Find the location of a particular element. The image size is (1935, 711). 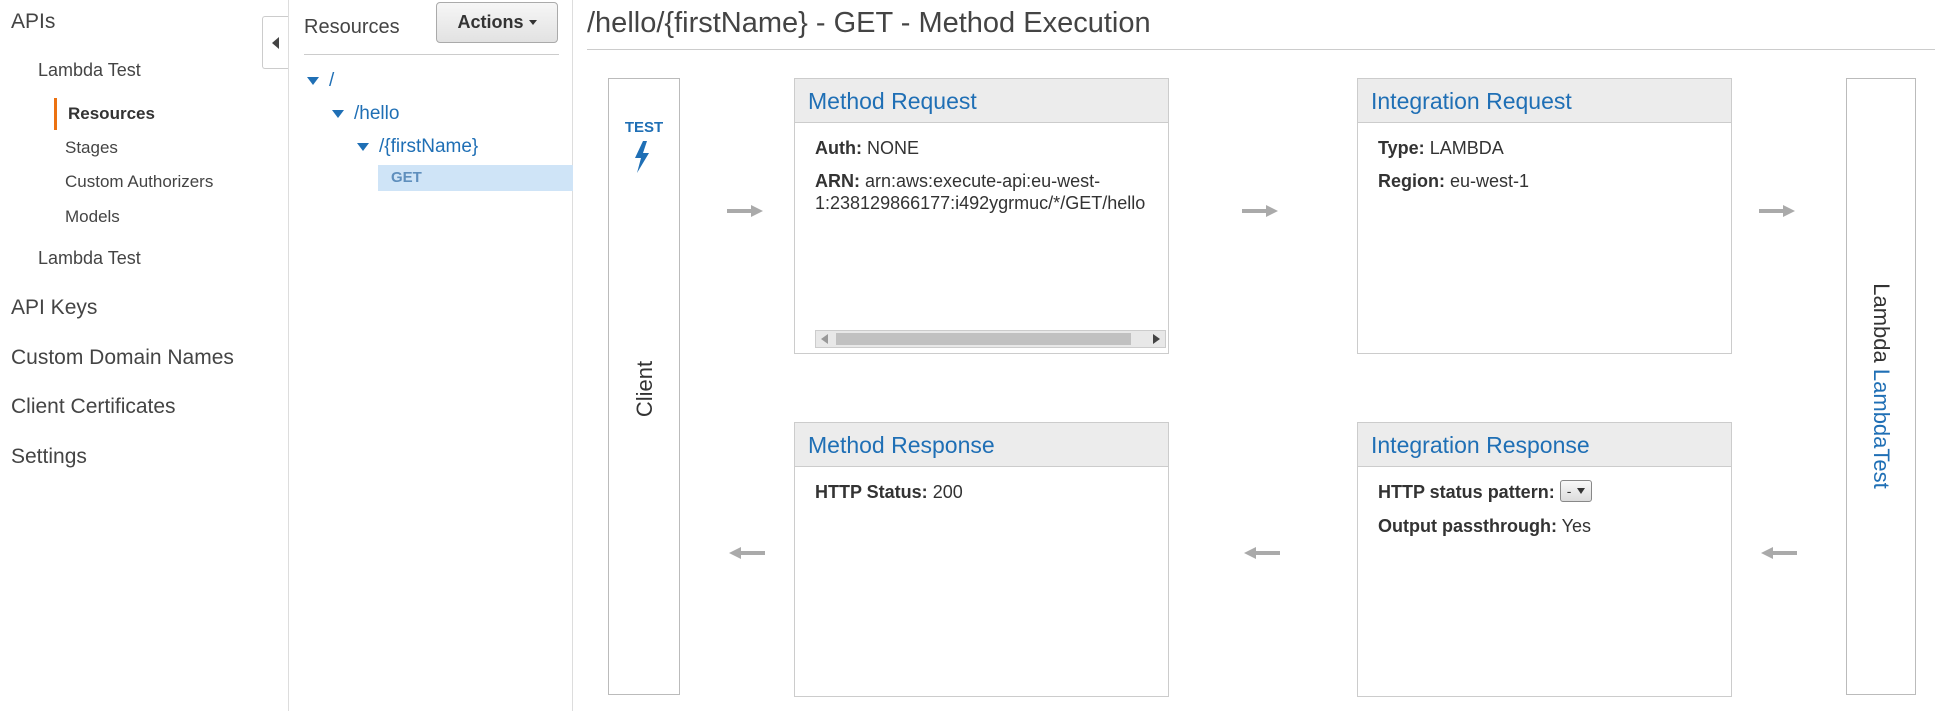

tree-node-hello: /hello is located at coordinates (365, 114).